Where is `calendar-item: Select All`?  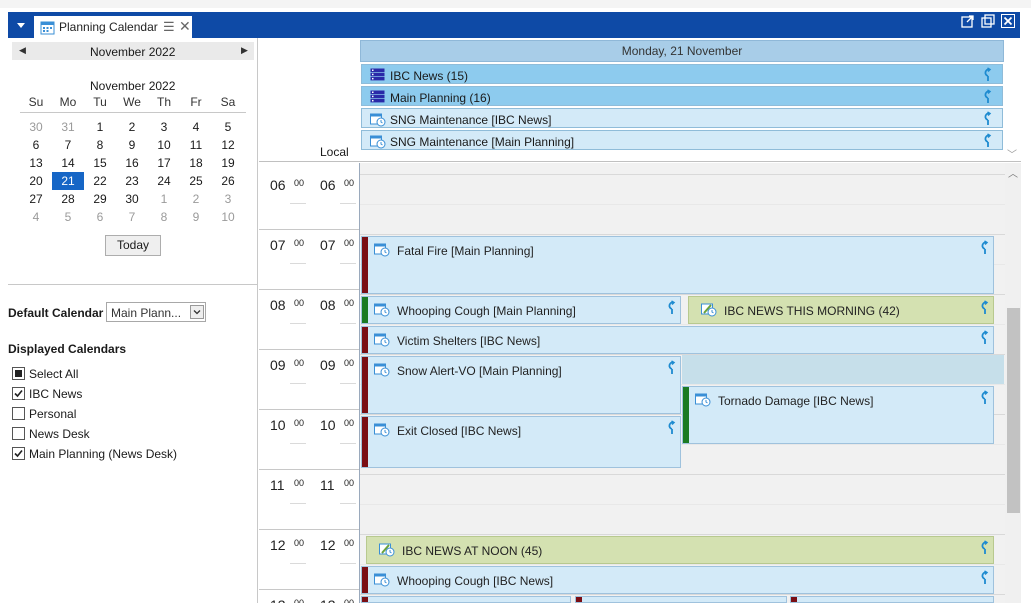 calendar-item: Select All is located at coordinates (127, 376).